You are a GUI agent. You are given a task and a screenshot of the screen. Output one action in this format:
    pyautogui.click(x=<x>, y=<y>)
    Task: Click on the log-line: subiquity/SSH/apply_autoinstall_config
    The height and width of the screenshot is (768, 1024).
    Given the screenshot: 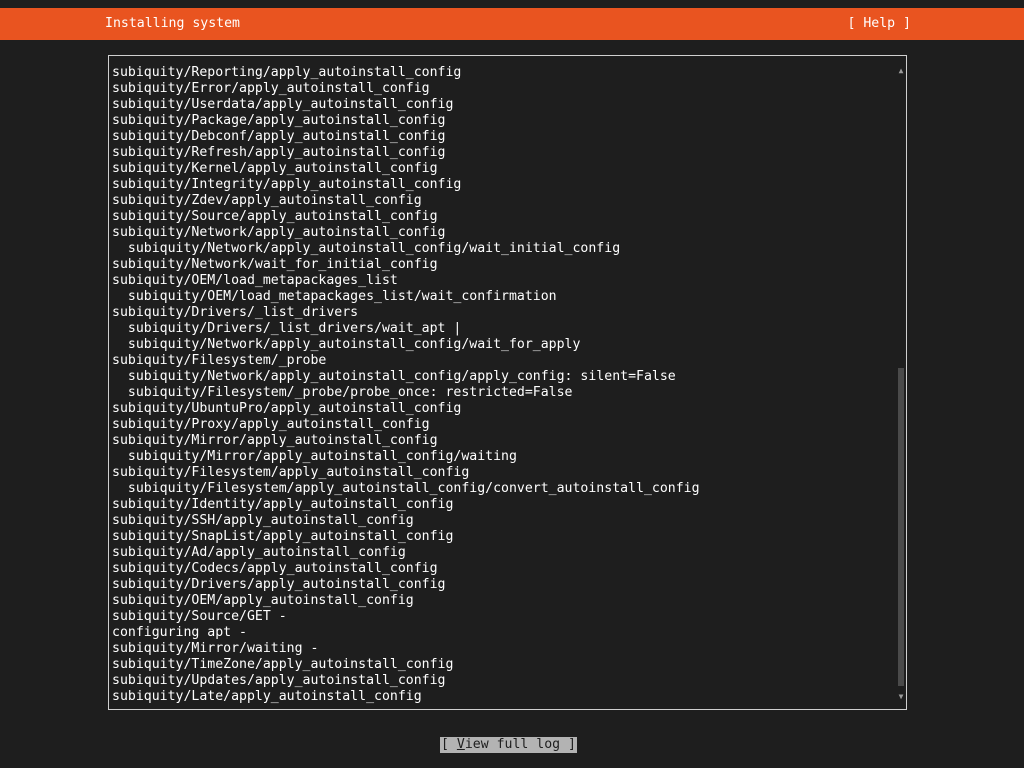 What is the action you would take?
    pyautogui.click(x=263, y=520)
    